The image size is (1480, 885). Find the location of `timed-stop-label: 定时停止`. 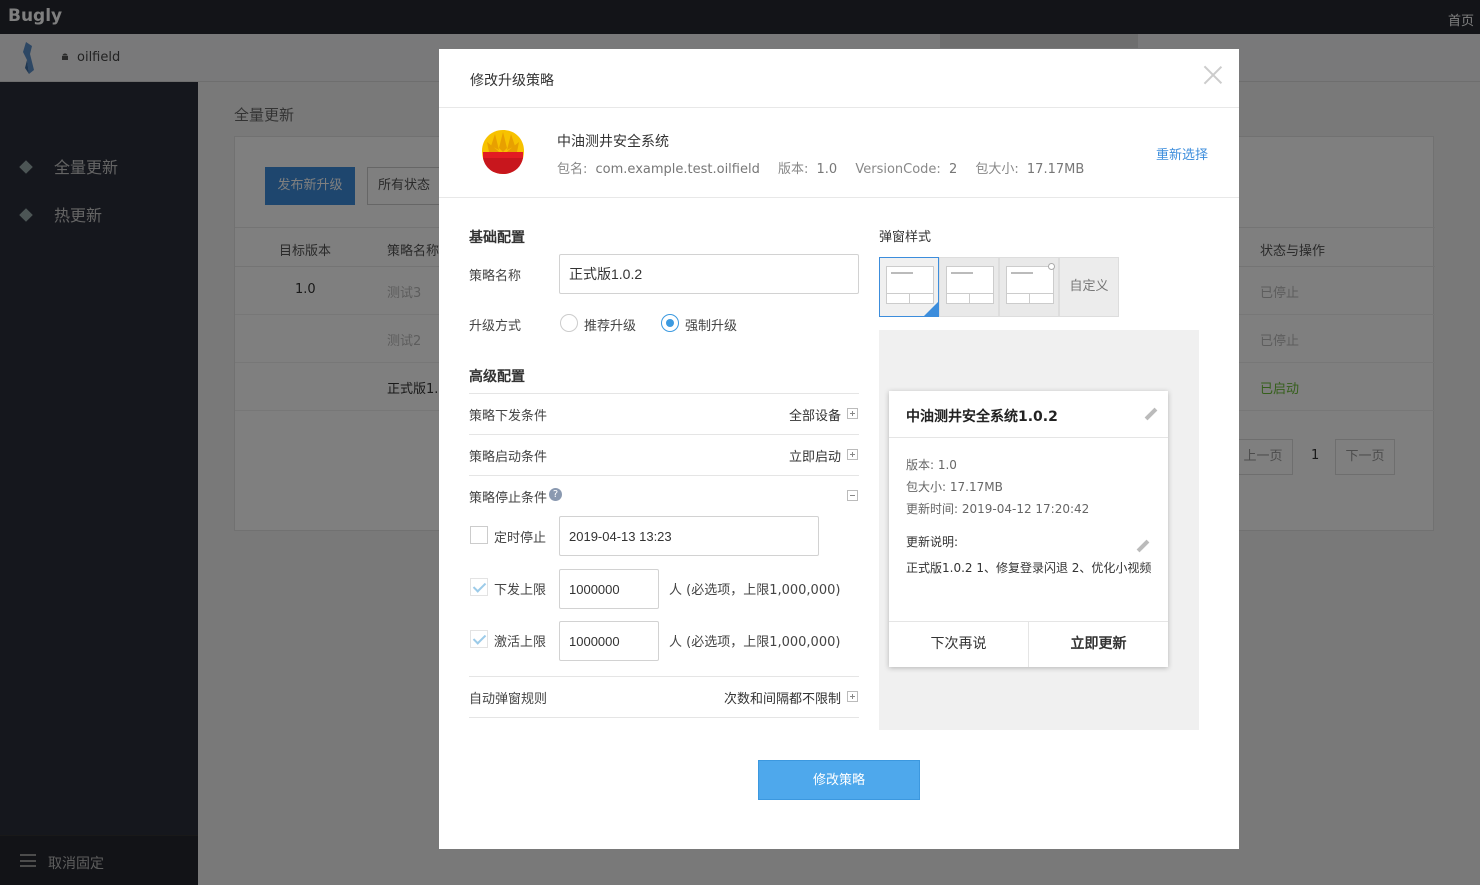

timed-stop-label: 定时停止 is located at coordinates (520, 538).